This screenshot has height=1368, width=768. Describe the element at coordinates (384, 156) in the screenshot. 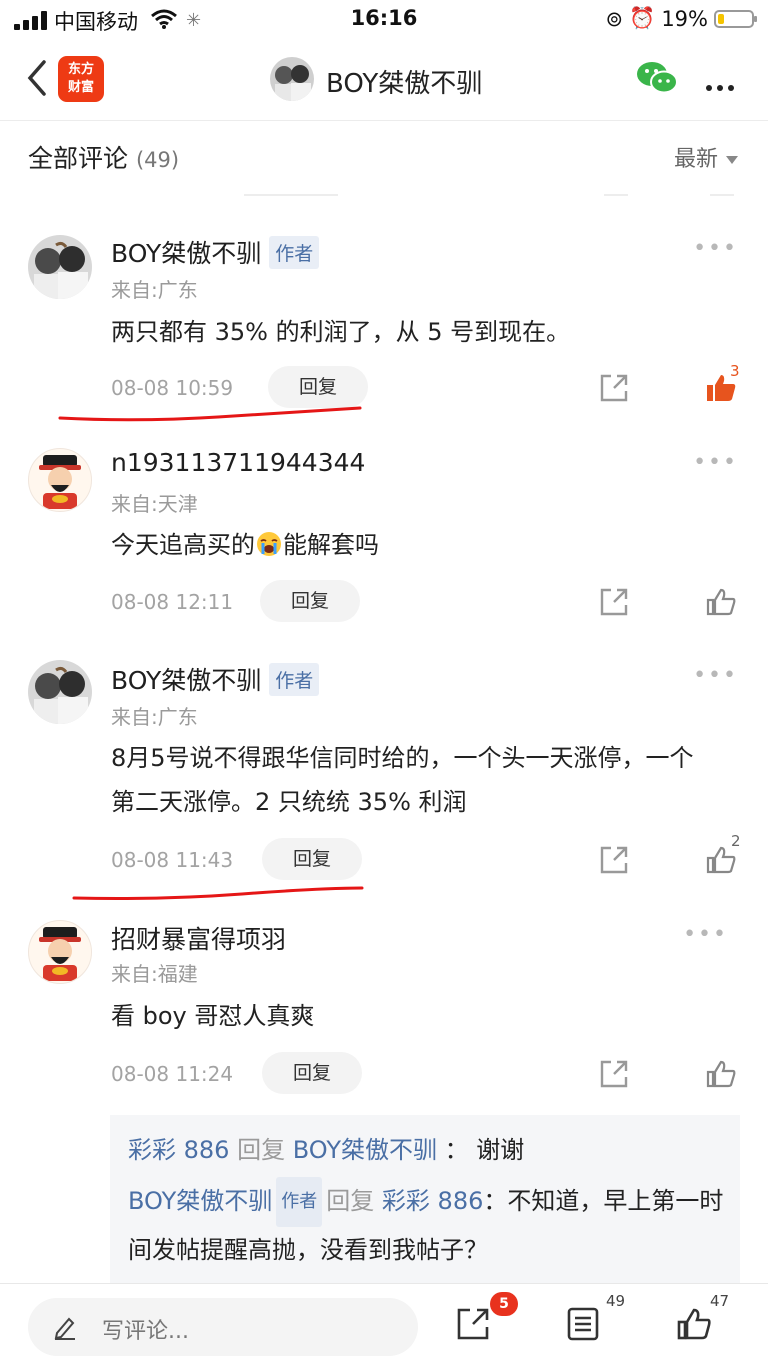

I see `comments-header: 全部评论 (49) 最新` at that location.